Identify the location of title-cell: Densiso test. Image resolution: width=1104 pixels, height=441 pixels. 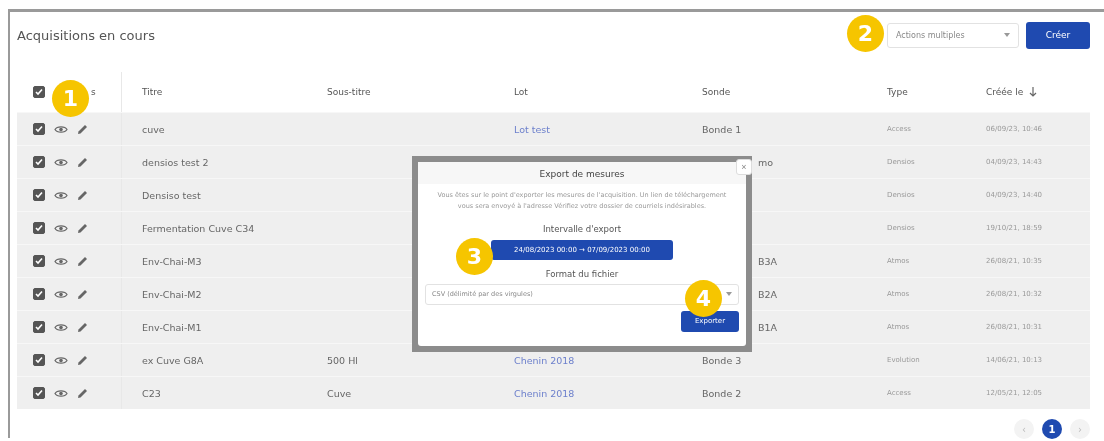
(171, 195).